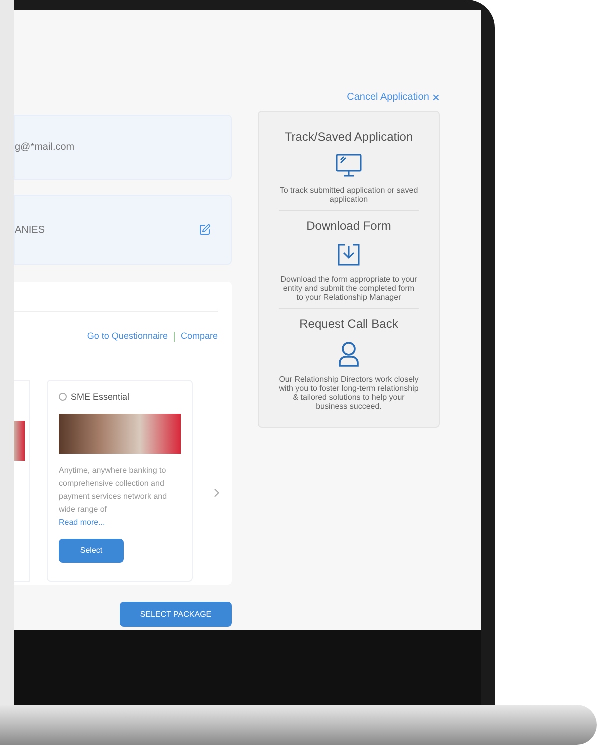 The image size is (601, 755). I want to click on panel-title: Track/Saved Application, so click(349, 137).